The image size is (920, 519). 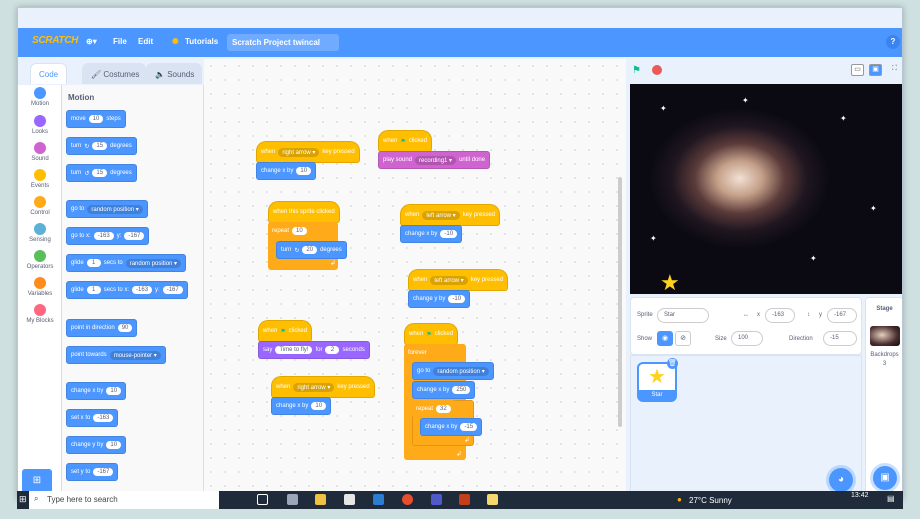 What do you see at coordinates (683, 338) in the screenshot?
I see `hide-icon: ⊘` at bounding box center [683, 338].